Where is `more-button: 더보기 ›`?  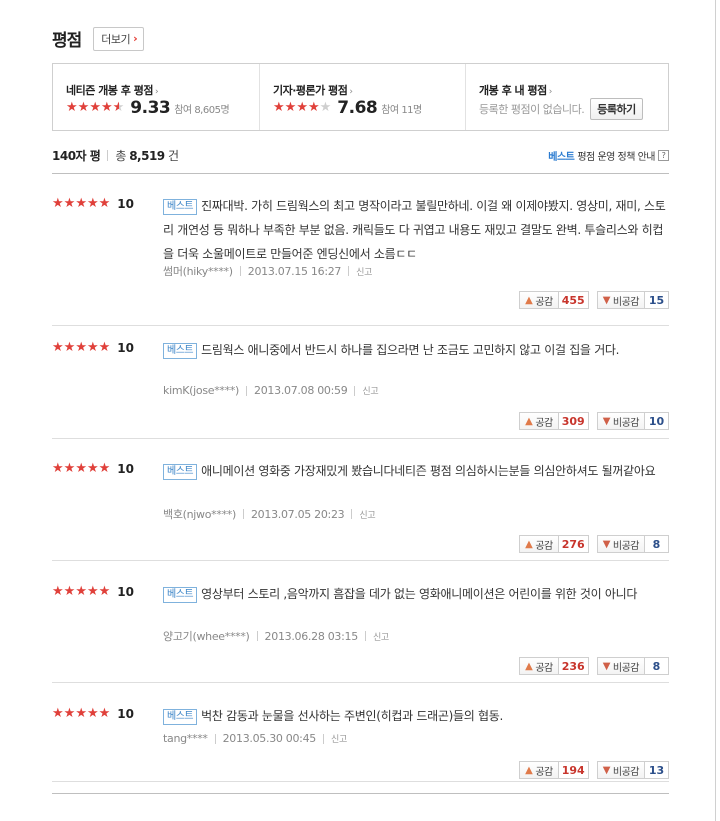
more-button: 더보기 › is located at coordinates (119, 38).